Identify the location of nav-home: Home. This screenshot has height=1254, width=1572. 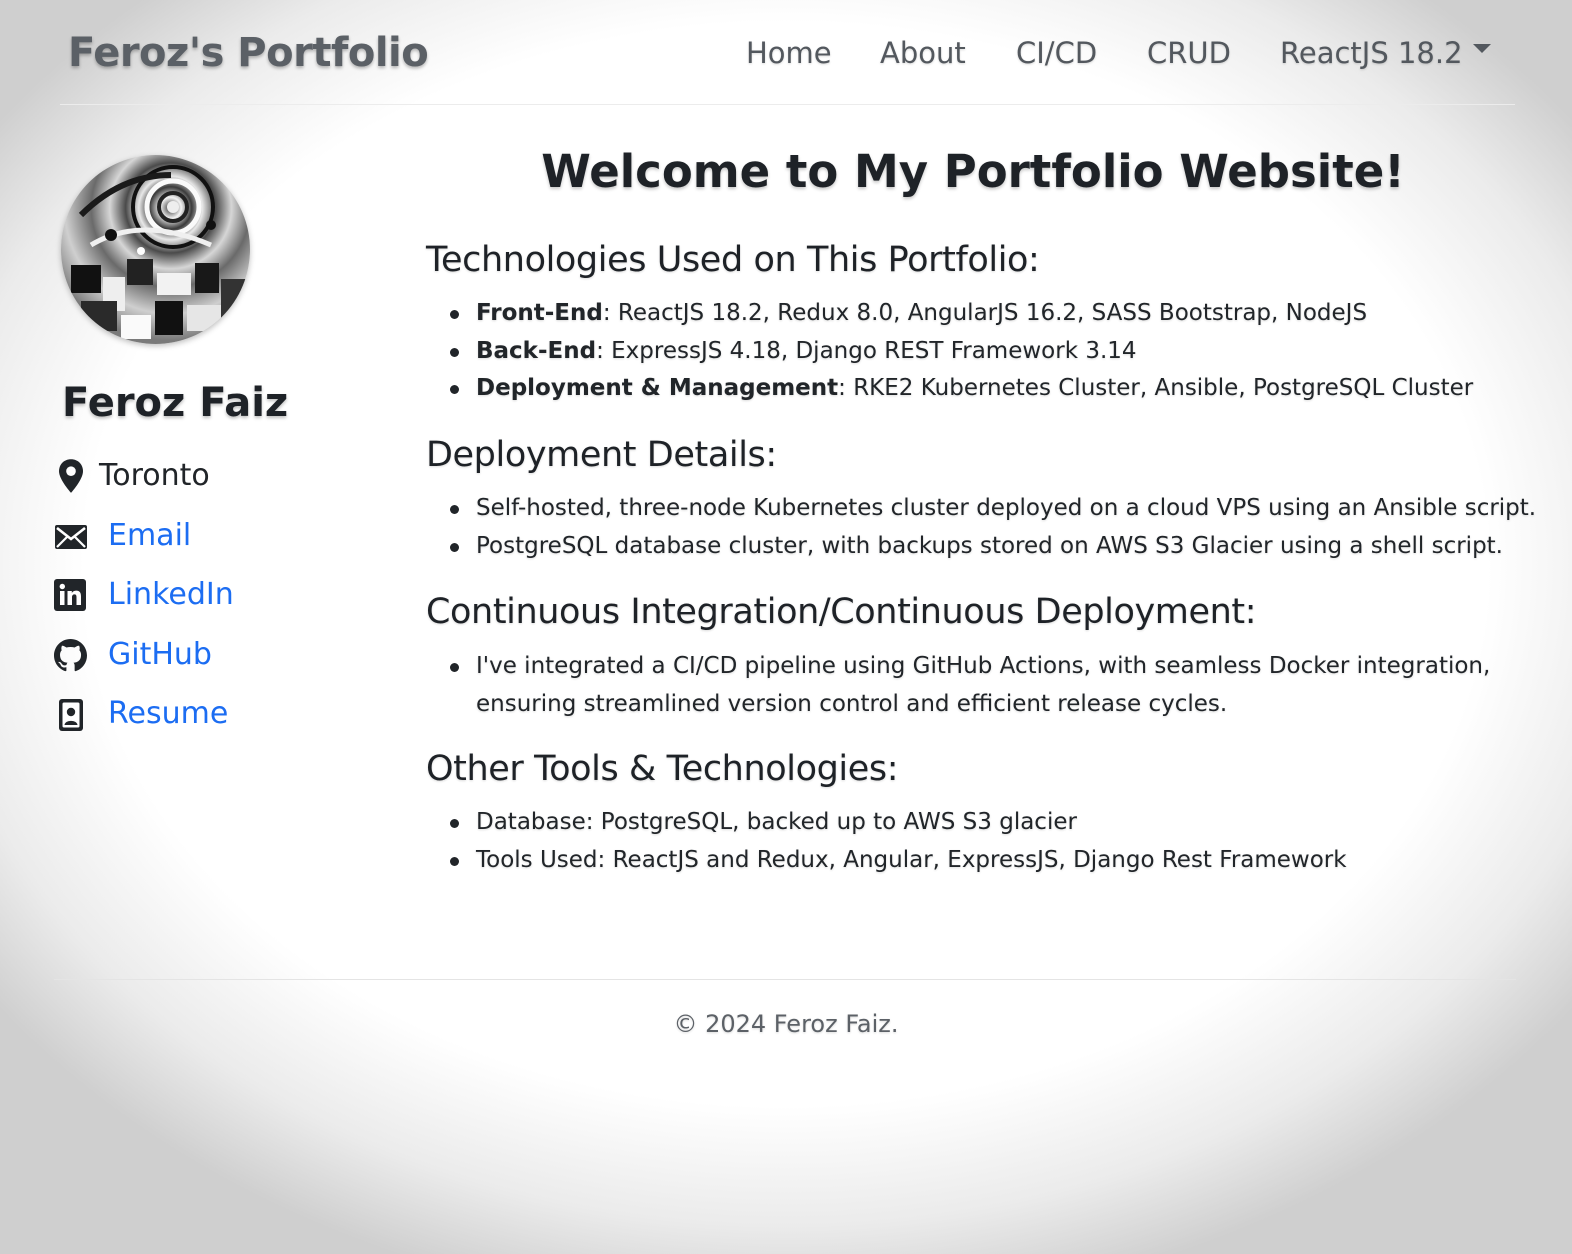
(789, 53).